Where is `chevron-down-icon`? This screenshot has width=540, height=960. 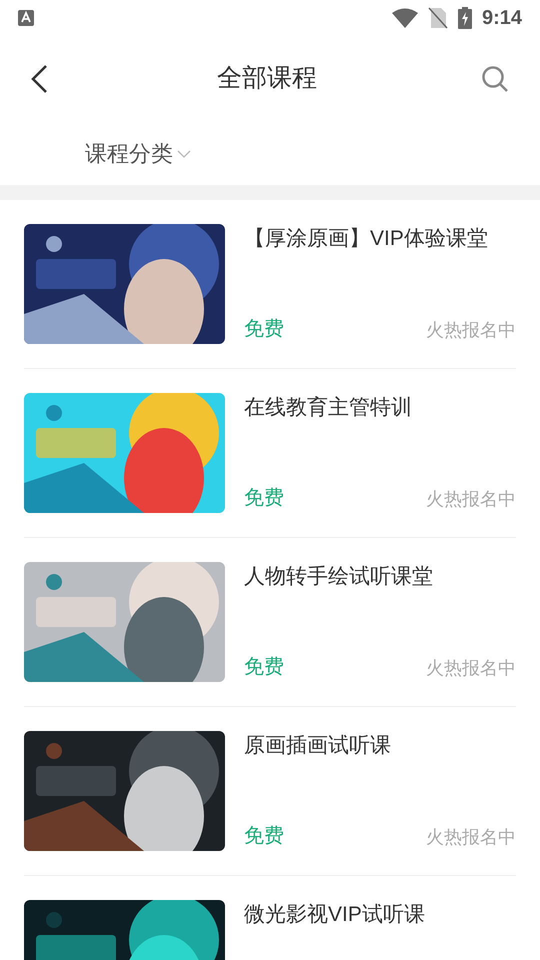 chevron-down-icon is located at coordinates (184, 153).